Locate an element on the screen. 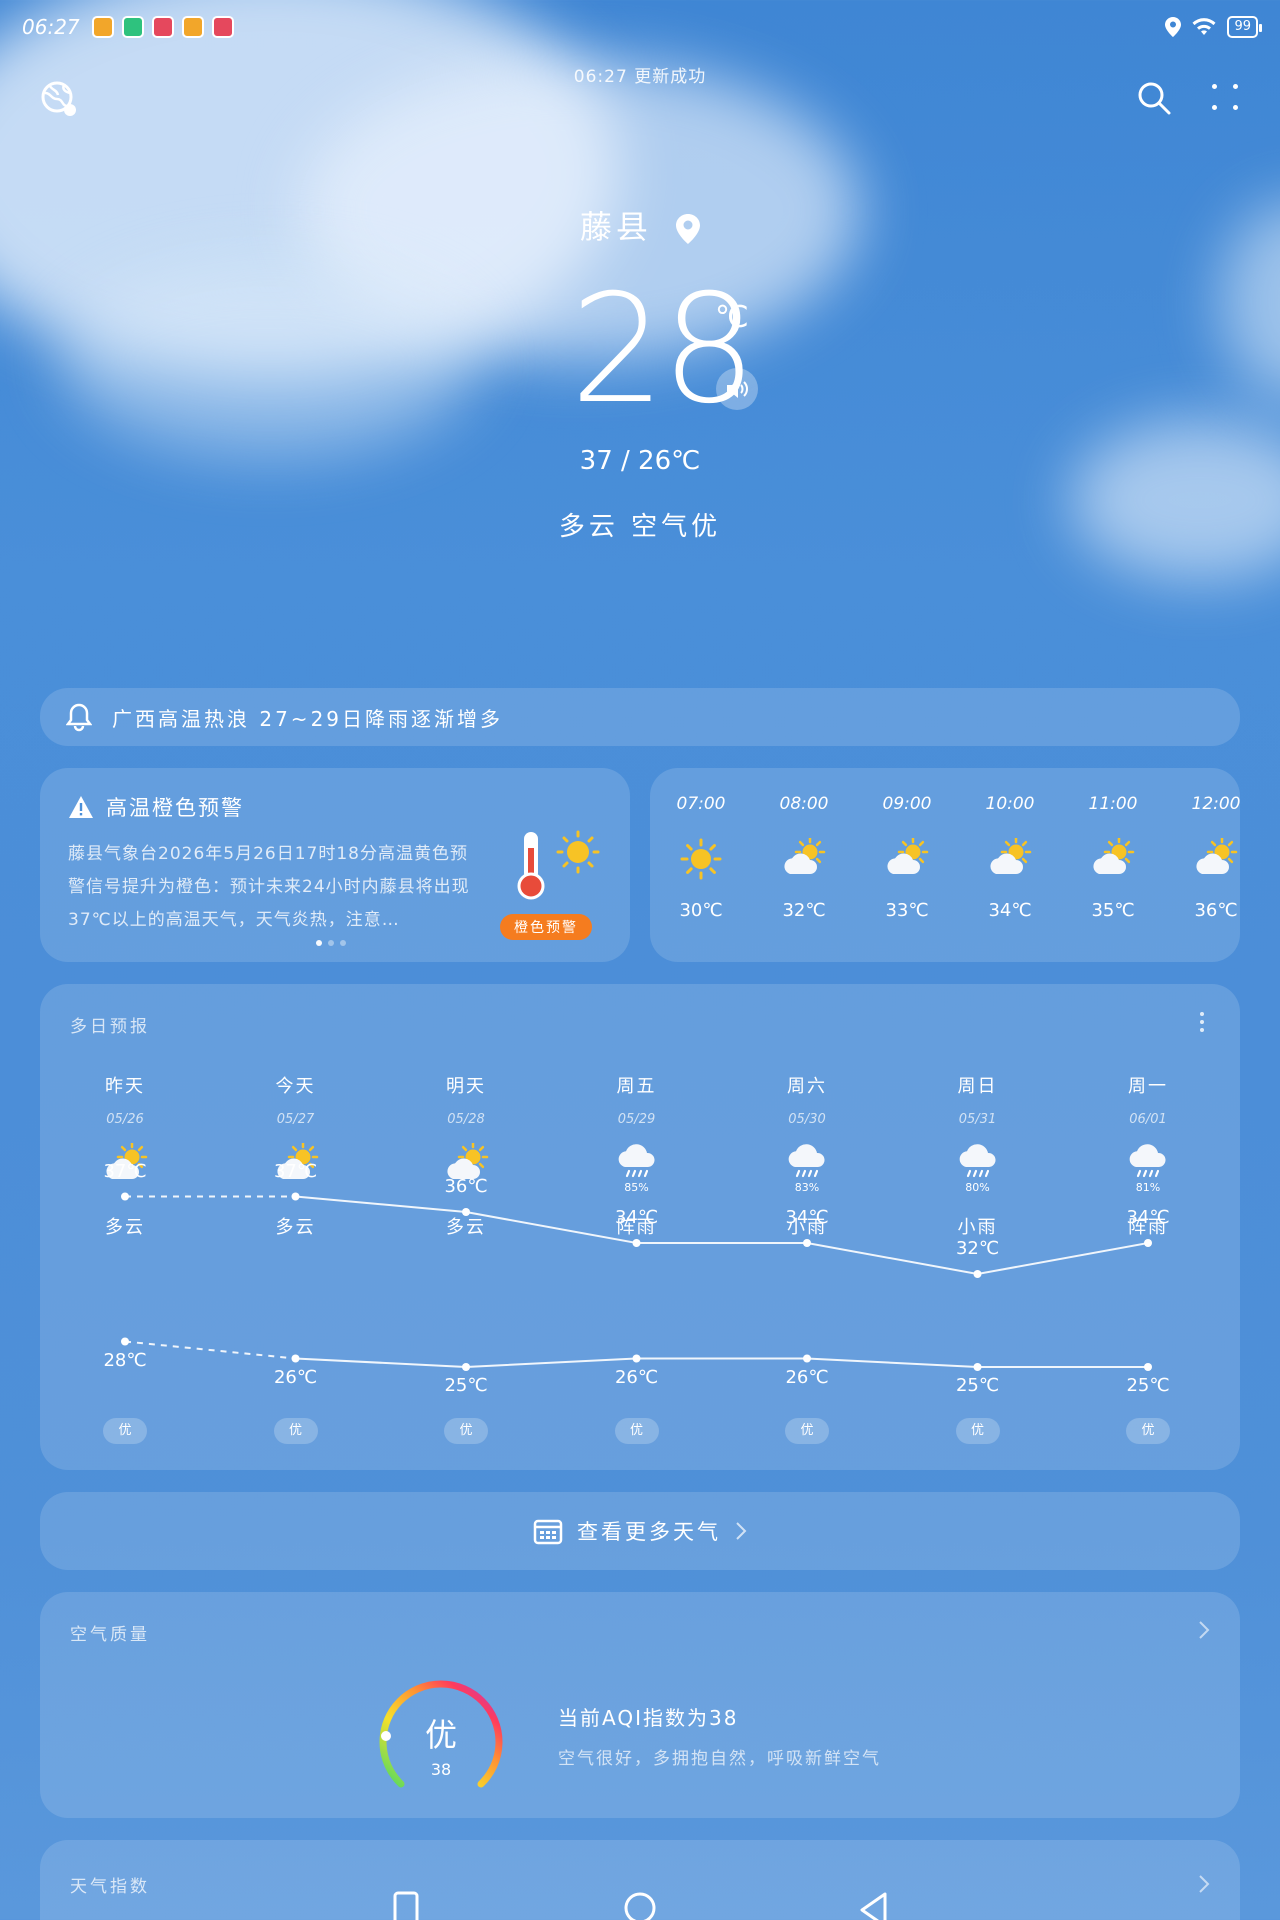  aqi-description: 空气很好，多拥抱自然，呼吸新鲜空气 is located at coordinates (719, 1759).